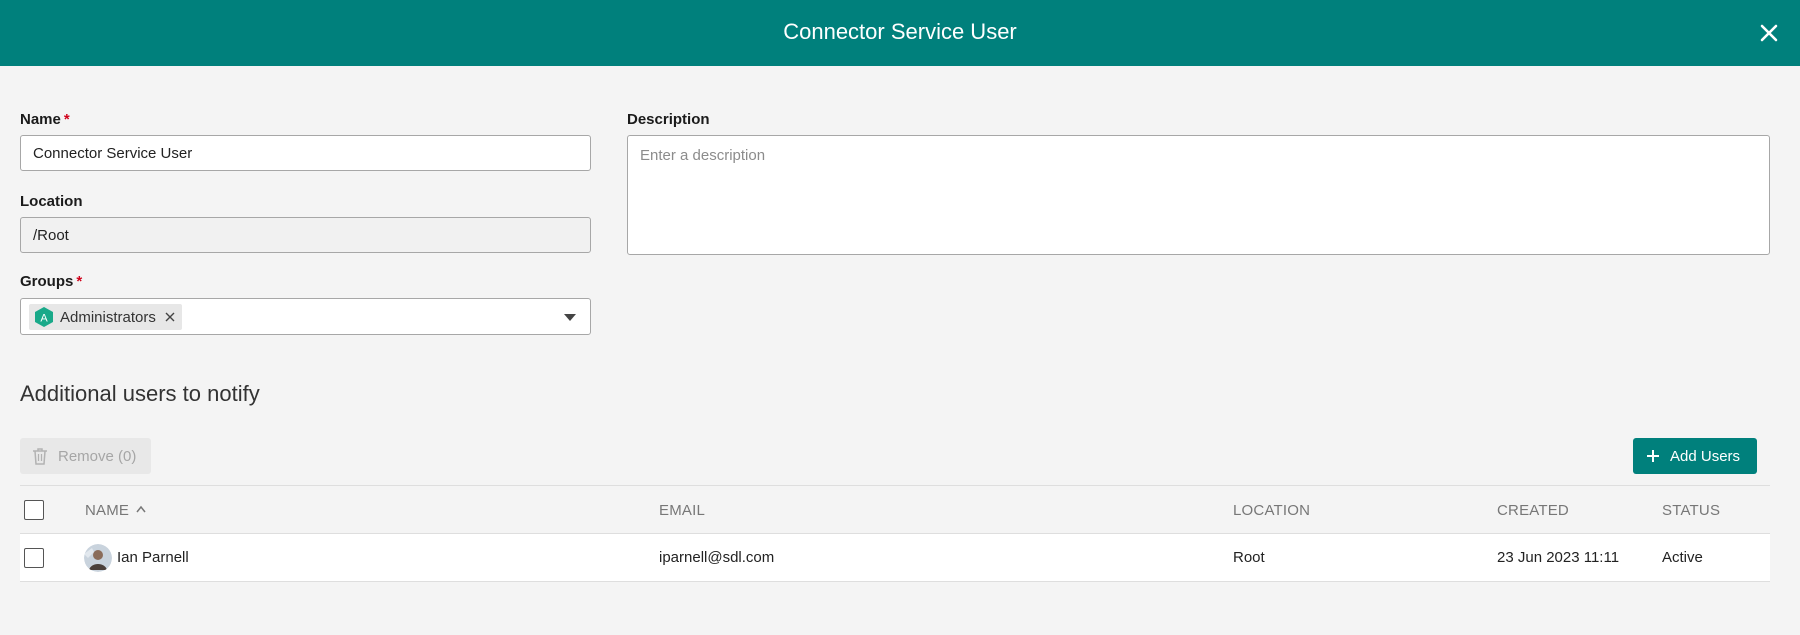 The image size is (1800, 635). What do you see at coordinates (717, 557) in the screenshot?
I see `user-email: iparnell@sdl.com` at bounding box center [717, 557].